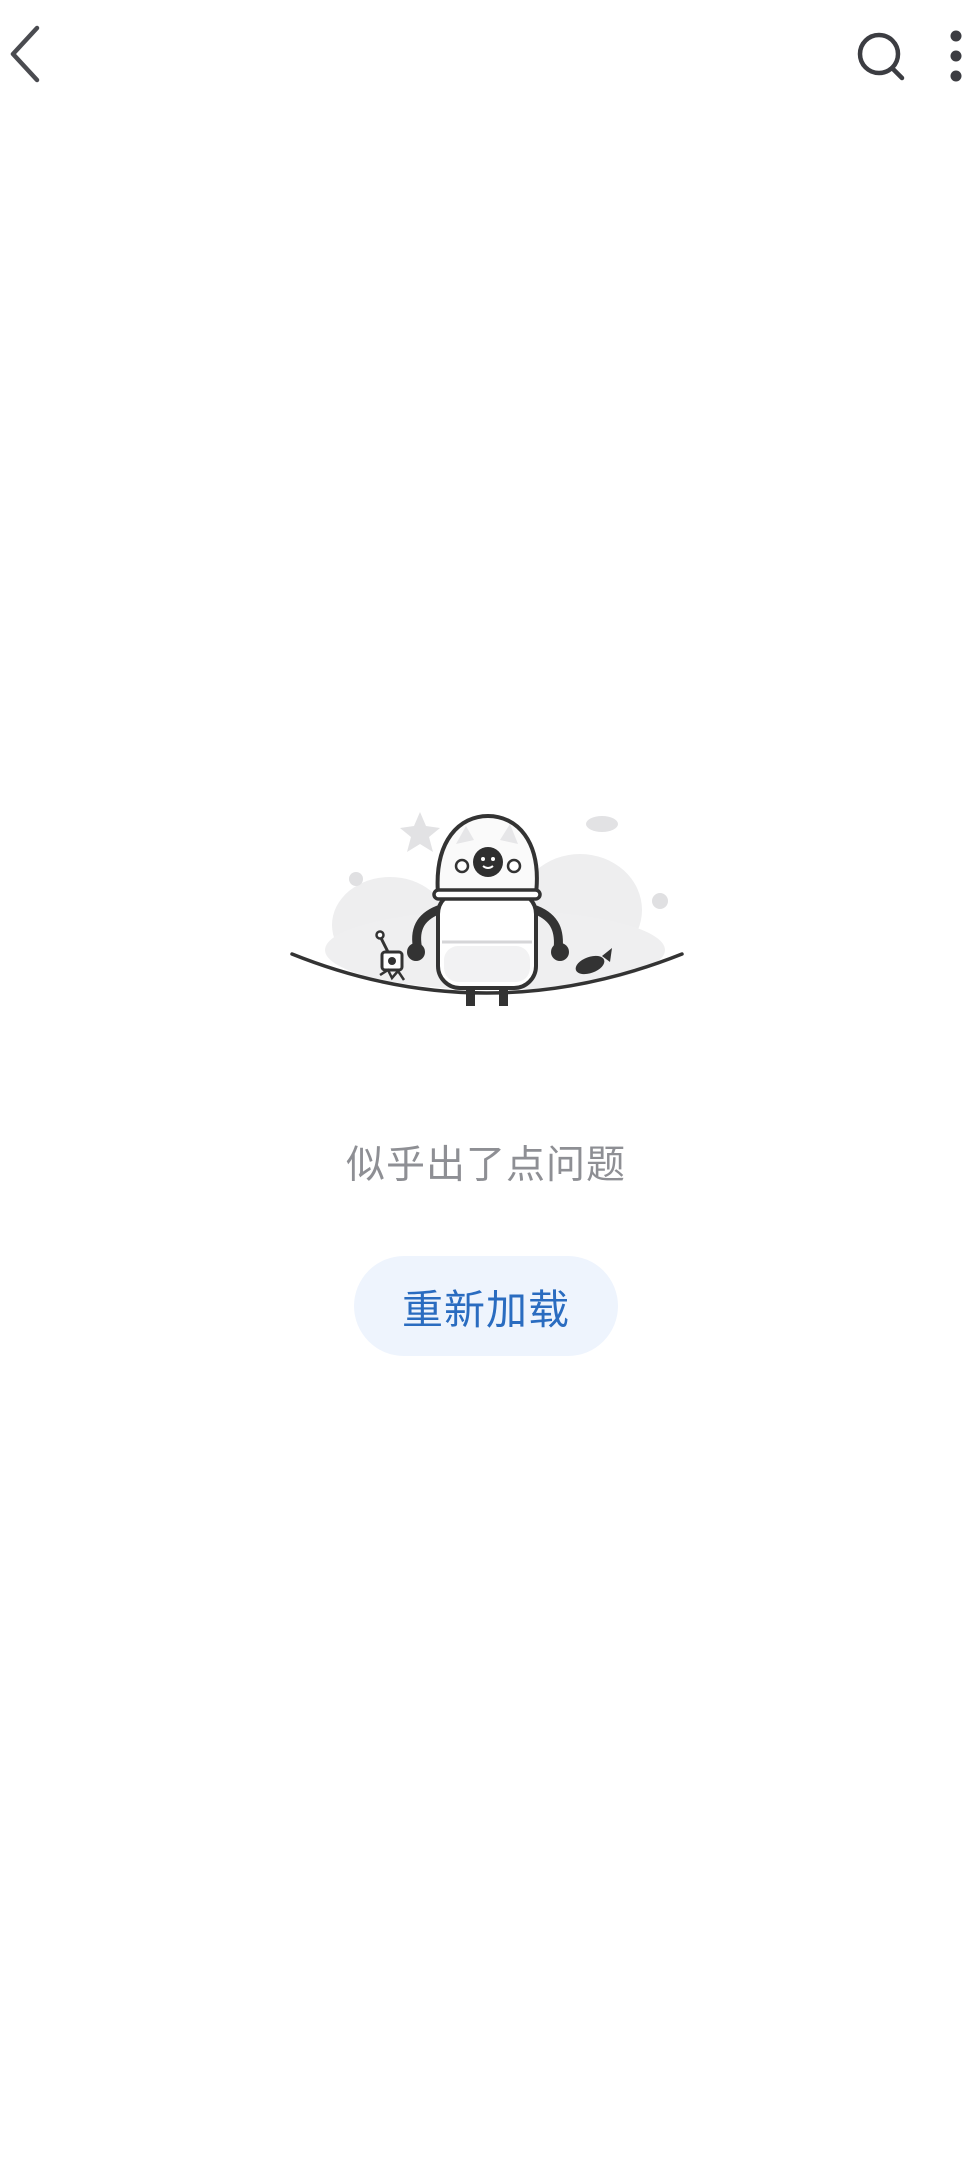  I want to click on chevron-left-icon, so click(25, 54).